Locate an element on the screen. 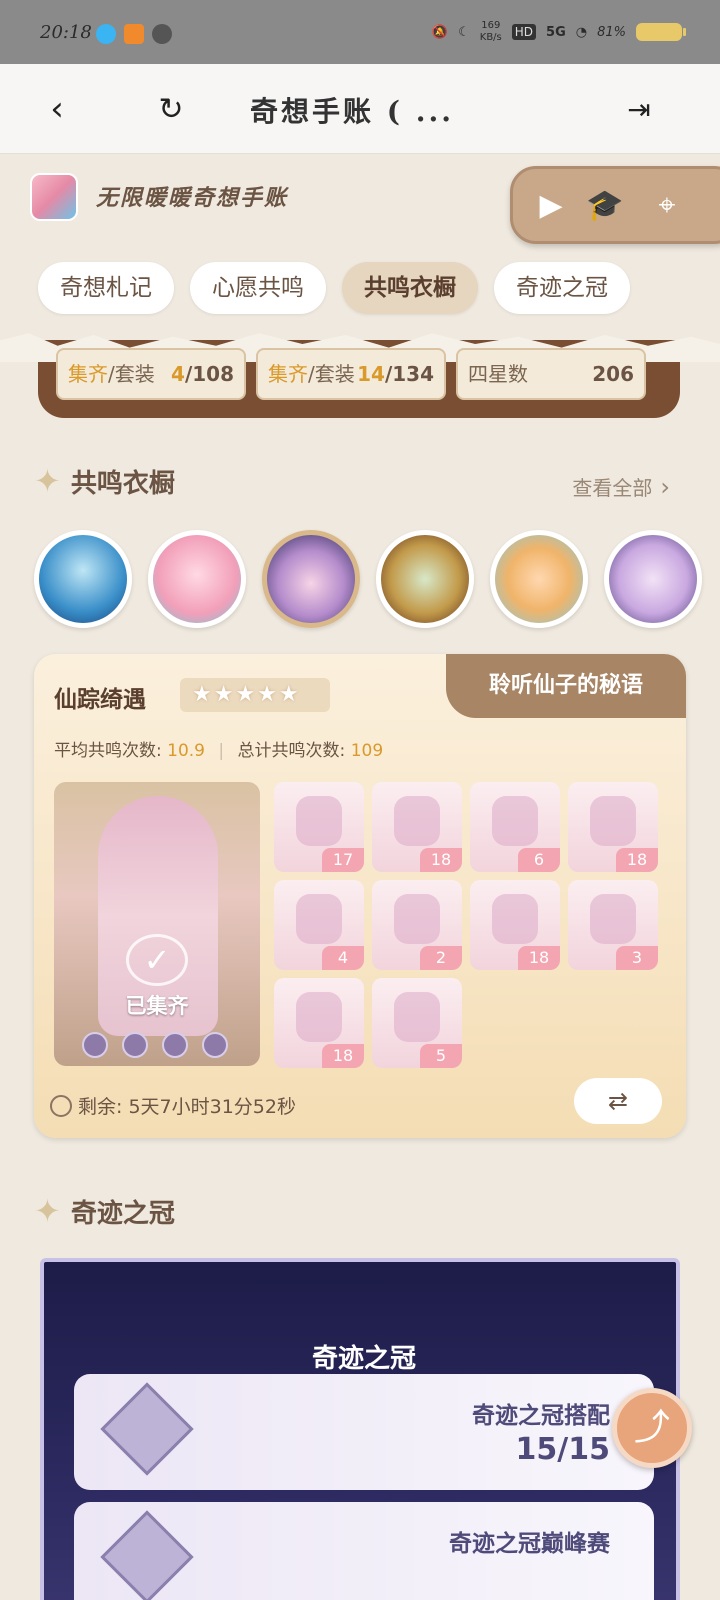  see-all-link: 查看全部 › is located at coordinates (621, 486).